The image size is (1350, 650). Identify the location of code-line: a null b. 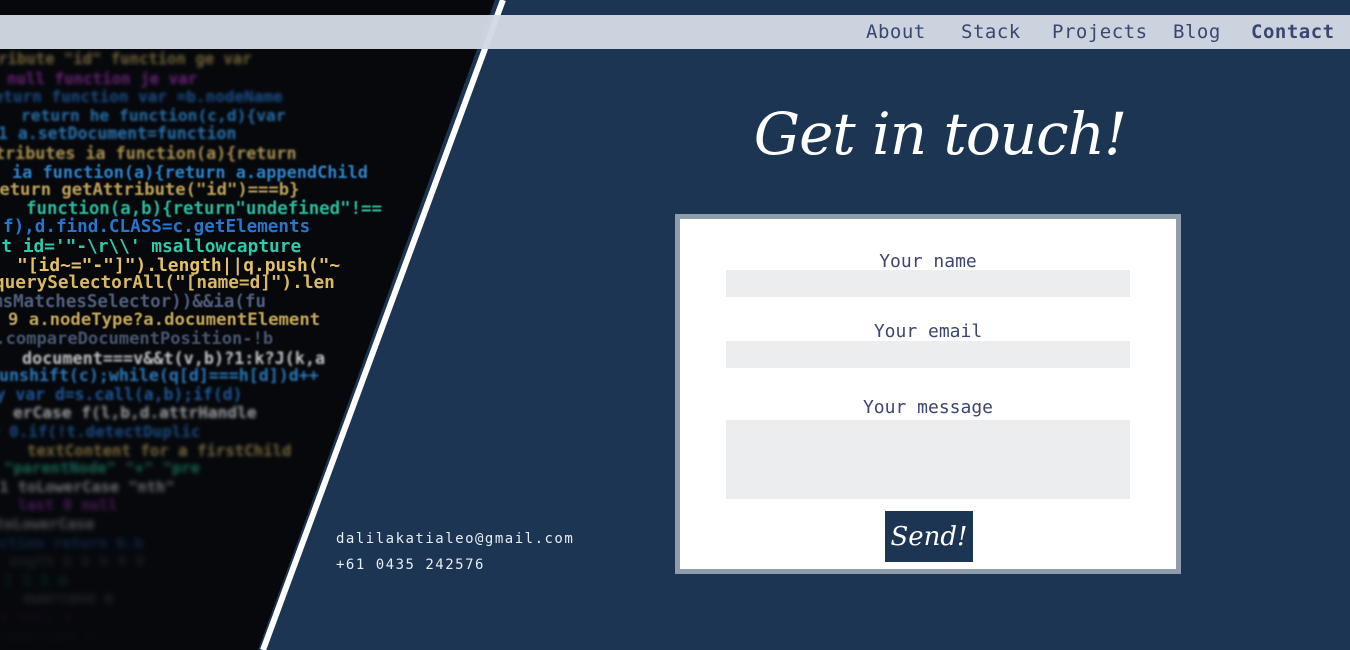
(36, 617).